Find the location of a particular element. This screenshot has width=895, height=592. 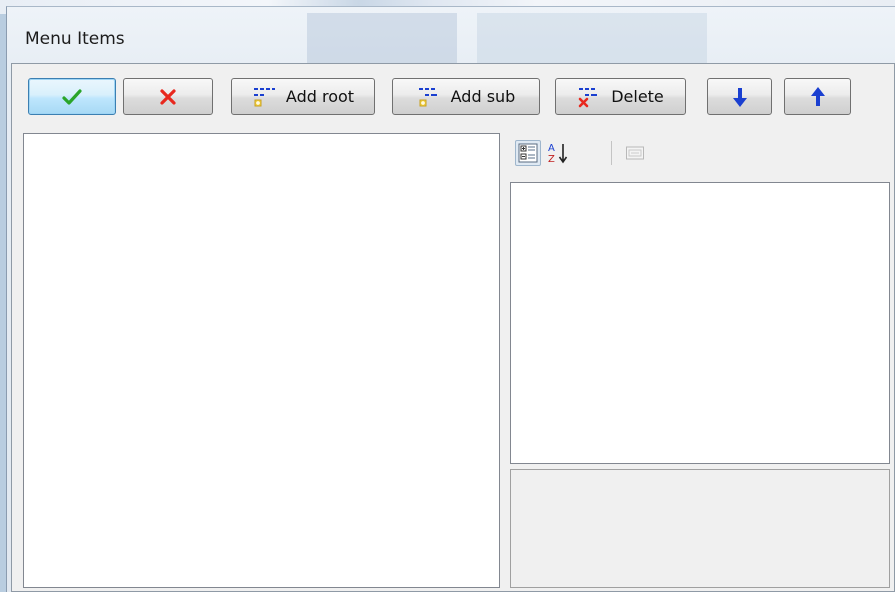

add-sub-button: Add sub is located at coordinates (466, 96).